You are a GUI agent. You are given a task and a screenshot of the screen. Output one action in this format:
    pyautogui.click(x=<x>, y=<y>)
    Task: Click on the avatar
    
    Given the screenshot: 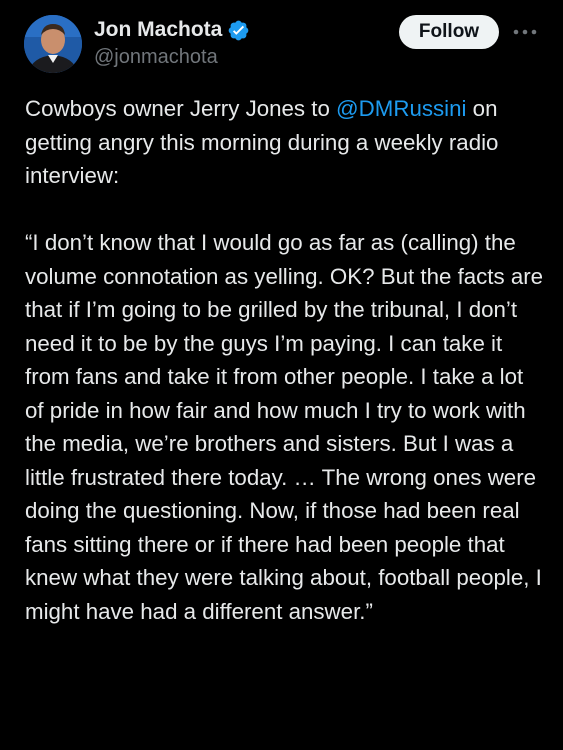 What is the action you would take?
    pyautogui.click(x=53, y=44)
    